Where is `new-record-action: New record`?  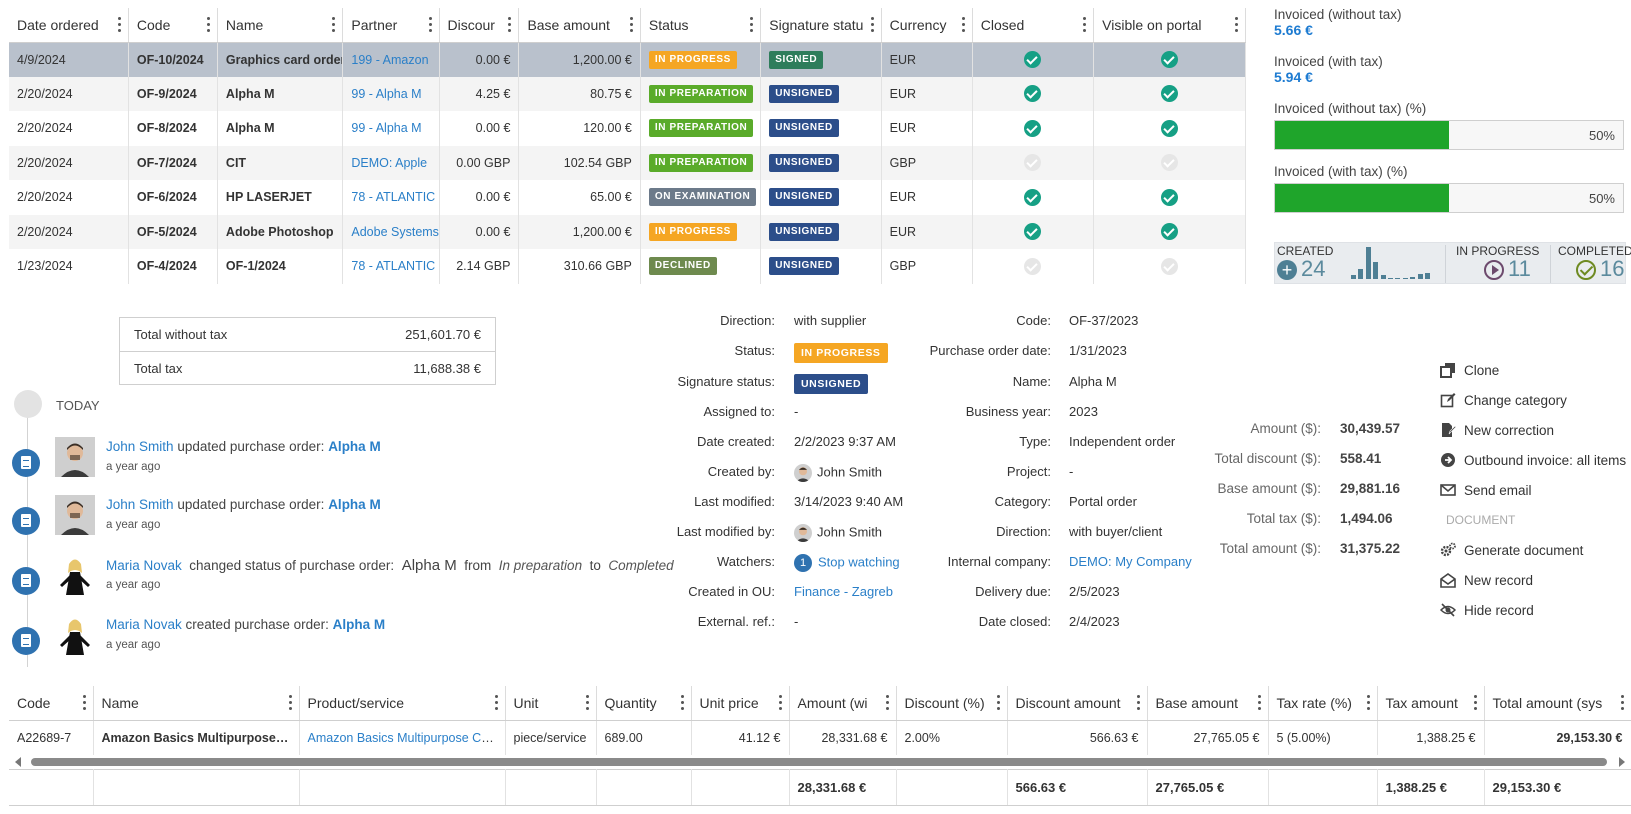 new-record-action: New record is located at coordinates (1535, 580).